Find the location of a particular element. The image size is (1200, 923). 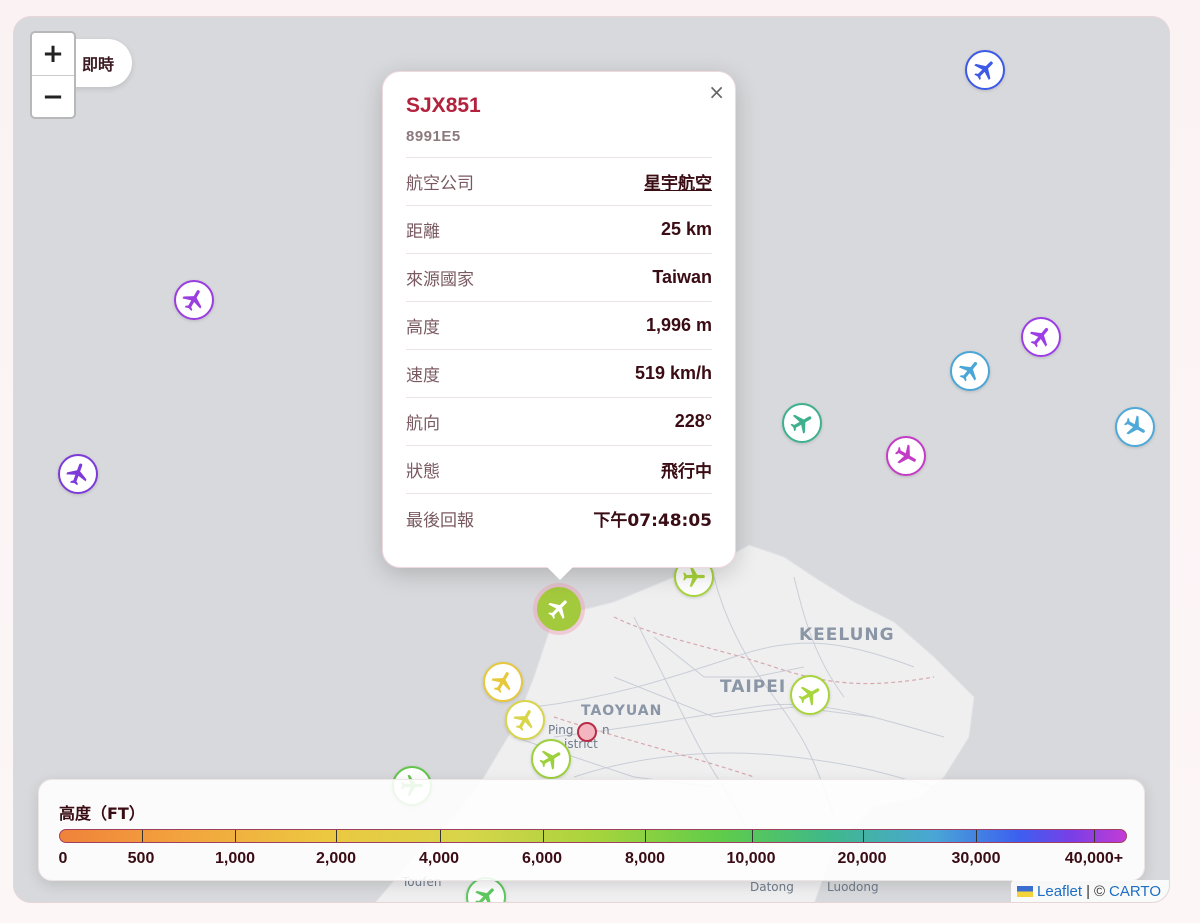

detail-row-last-report: 最後回報 下午07:48:05 is located at coordinates (559, 518).